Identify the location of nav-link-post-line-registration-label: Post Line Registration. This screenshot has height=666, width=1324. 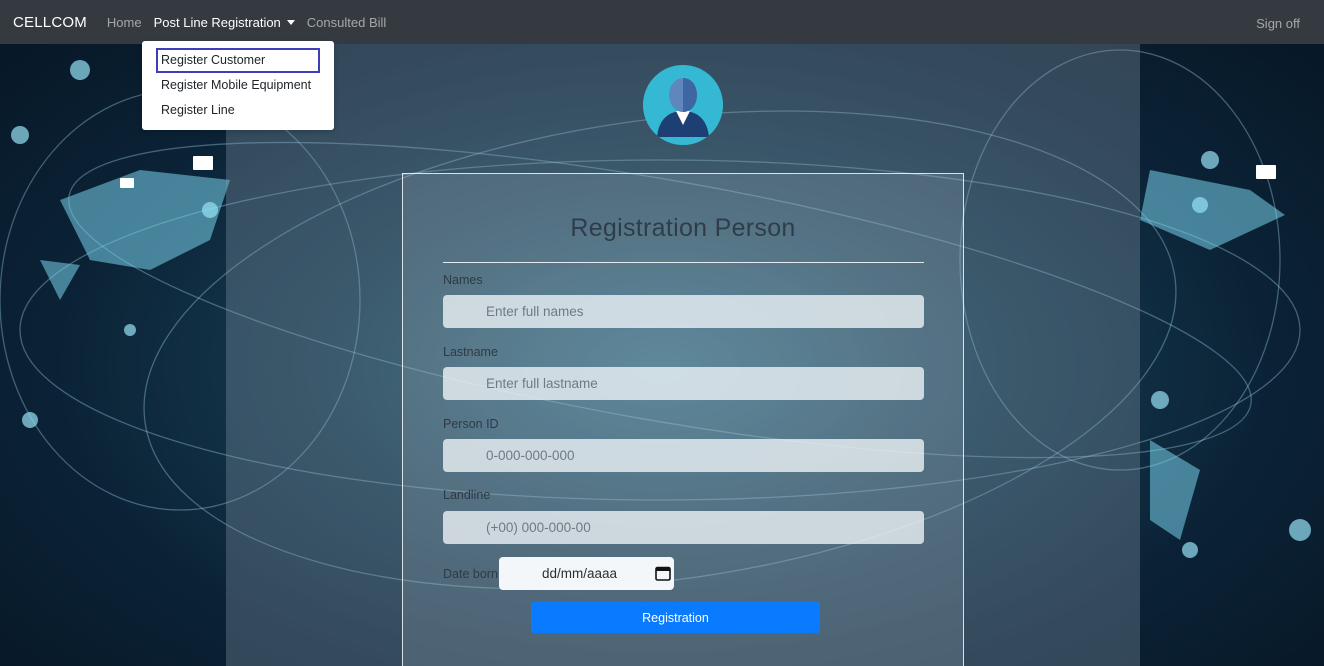
(217, 22).